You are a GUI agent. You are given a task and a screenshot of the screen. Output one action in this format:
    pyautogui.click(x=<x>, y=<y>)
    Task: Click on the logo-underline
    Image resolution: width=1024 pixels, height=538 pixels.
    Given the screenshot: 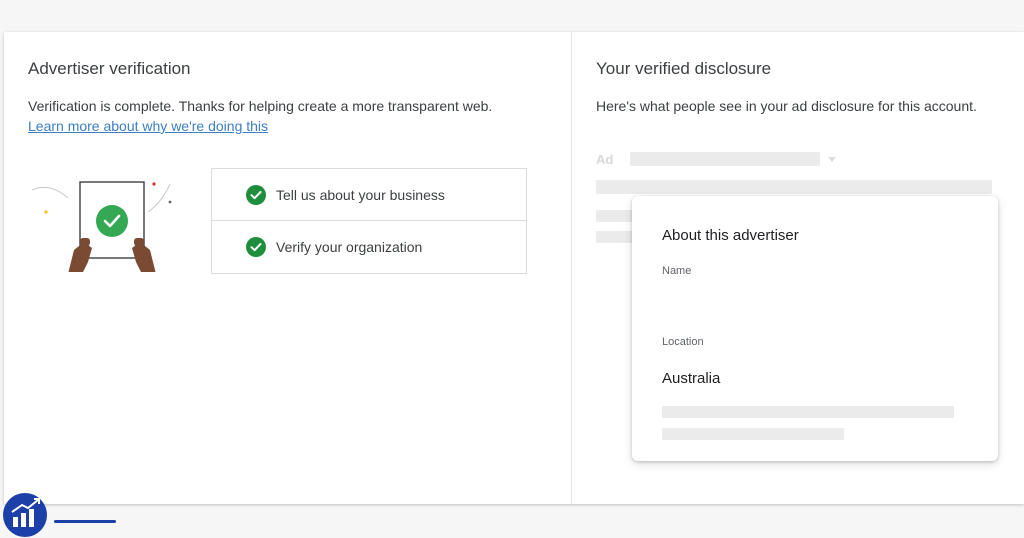 What is the action you would take?
    pyautogui.click(x=85, y=521)
    